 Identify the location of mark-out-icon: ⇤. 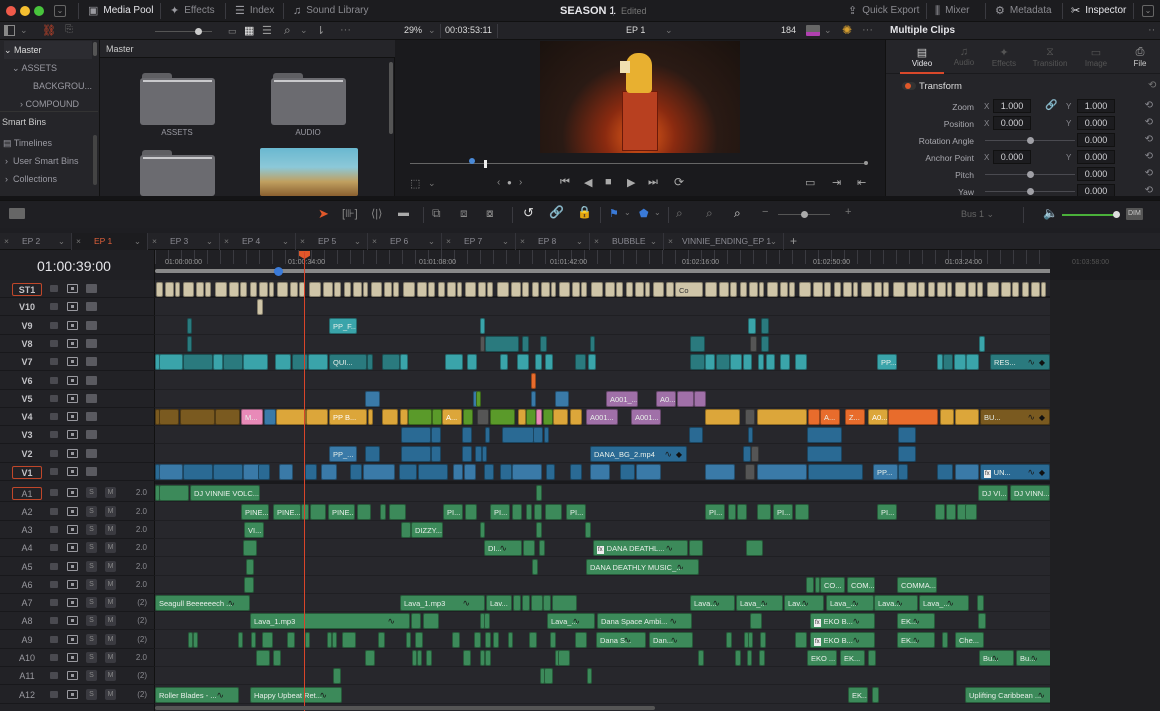
(861, 182).